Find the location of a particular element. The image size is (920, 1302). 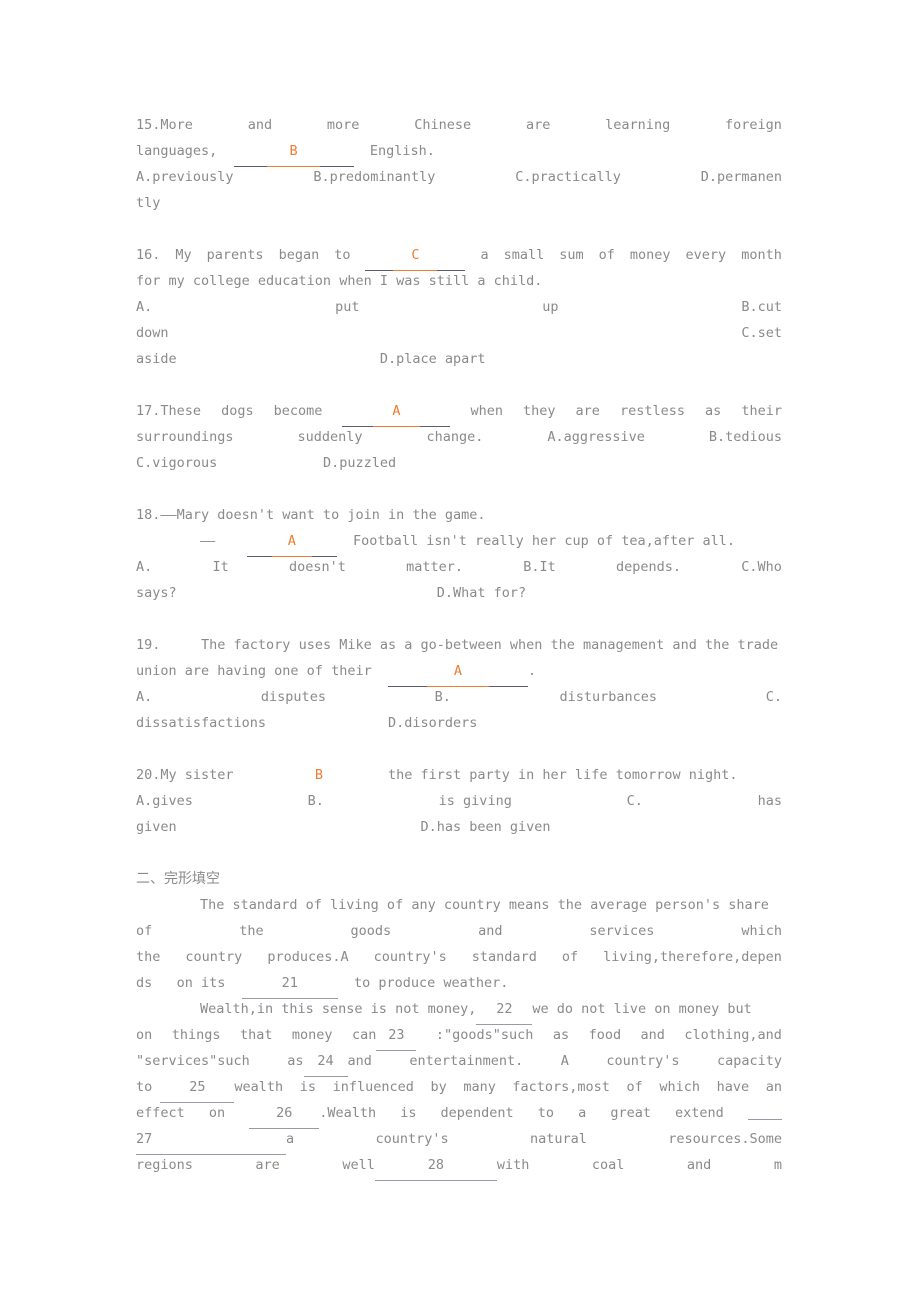

option-c: C.vigorous is located at coordinates (176, 463).